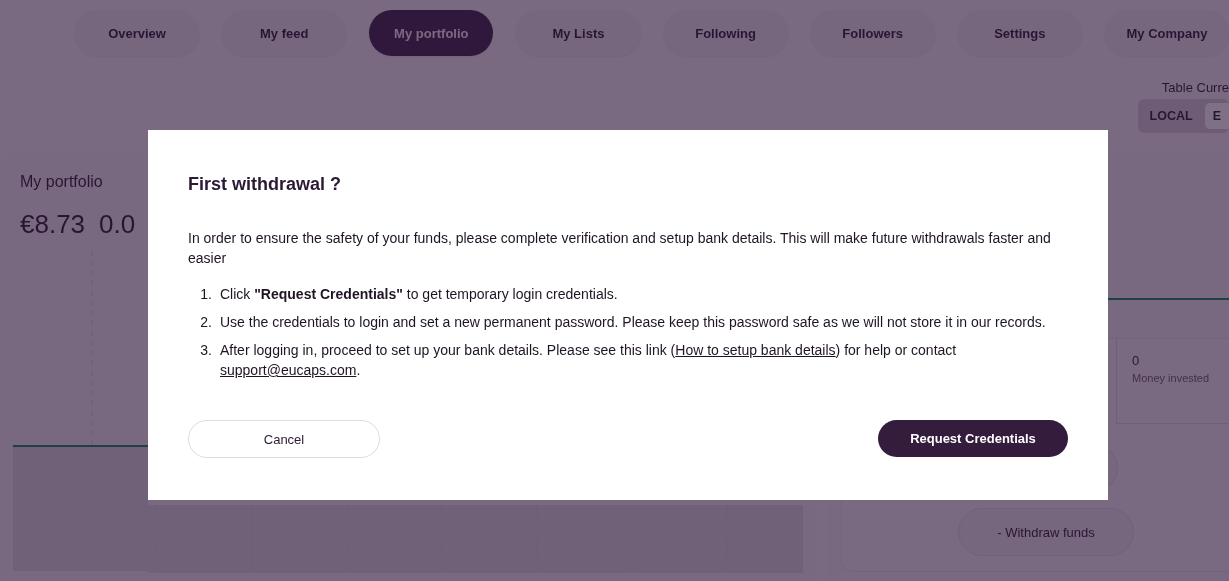 This screenshot has height=581, width=1229. What do you see at coordinates (419, 294) in the screenshot?
I see `step-text: Click "Request Credentials" to get temporary login credentials.` at bounding box center [419, 294].